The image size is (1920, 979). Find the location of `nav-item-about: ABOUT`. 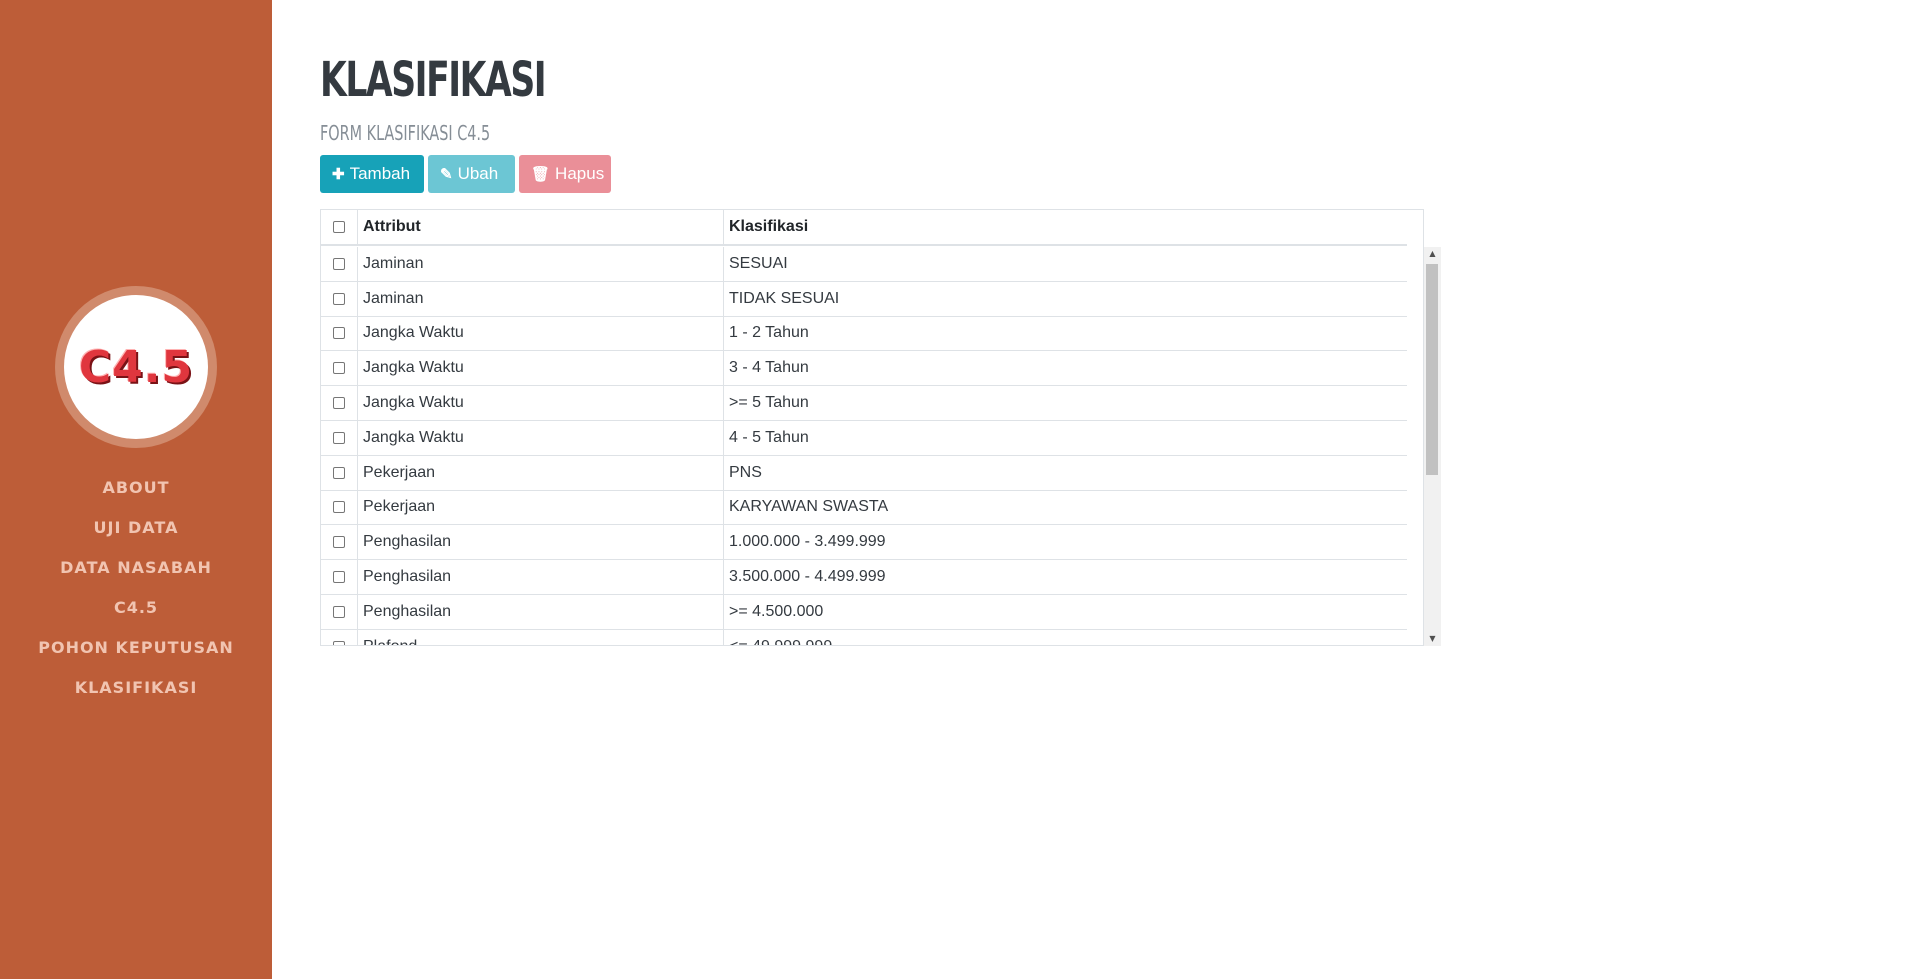

nav-item-about: ABOUT is located at coordinates (136, 488).